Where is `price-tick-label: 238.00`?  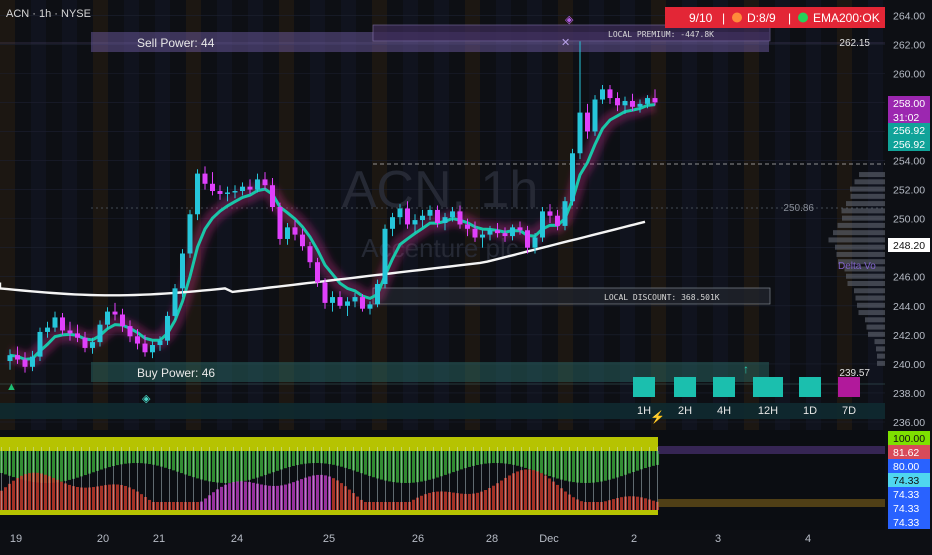
price-tick-label: 238.00 is located at coordinates (909, 394).